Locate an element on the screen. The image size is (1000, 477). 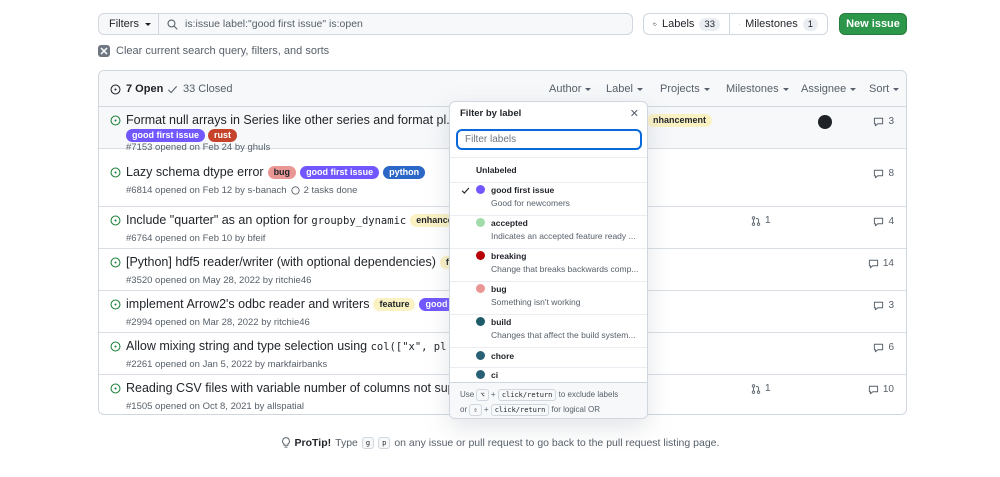
dropdown-item-bug: bug Something isn't working is located at coordinates (548, 297).